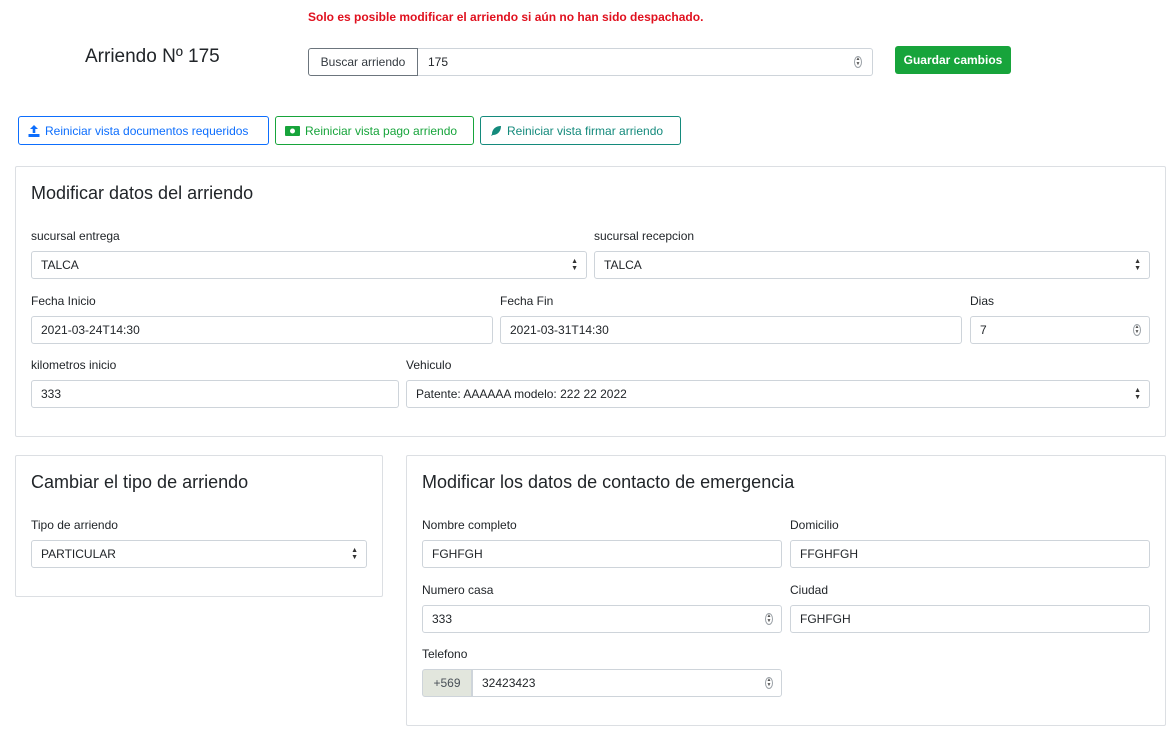 The width and height of the screenshot is (1174, 740). Describe the element at coordinates (447, 683) in the screenshot. I see `phone-prefix-addon: +569` at that location.